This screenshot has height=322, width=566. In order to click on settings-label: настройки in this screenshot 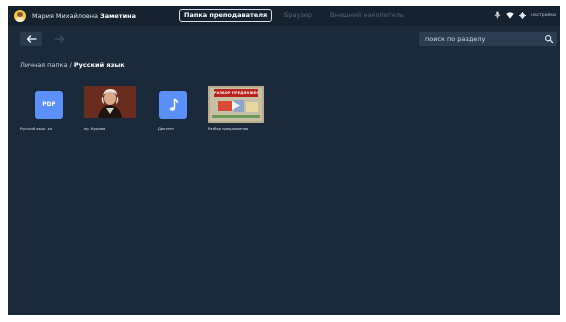, I will do `click(543, 15)`.